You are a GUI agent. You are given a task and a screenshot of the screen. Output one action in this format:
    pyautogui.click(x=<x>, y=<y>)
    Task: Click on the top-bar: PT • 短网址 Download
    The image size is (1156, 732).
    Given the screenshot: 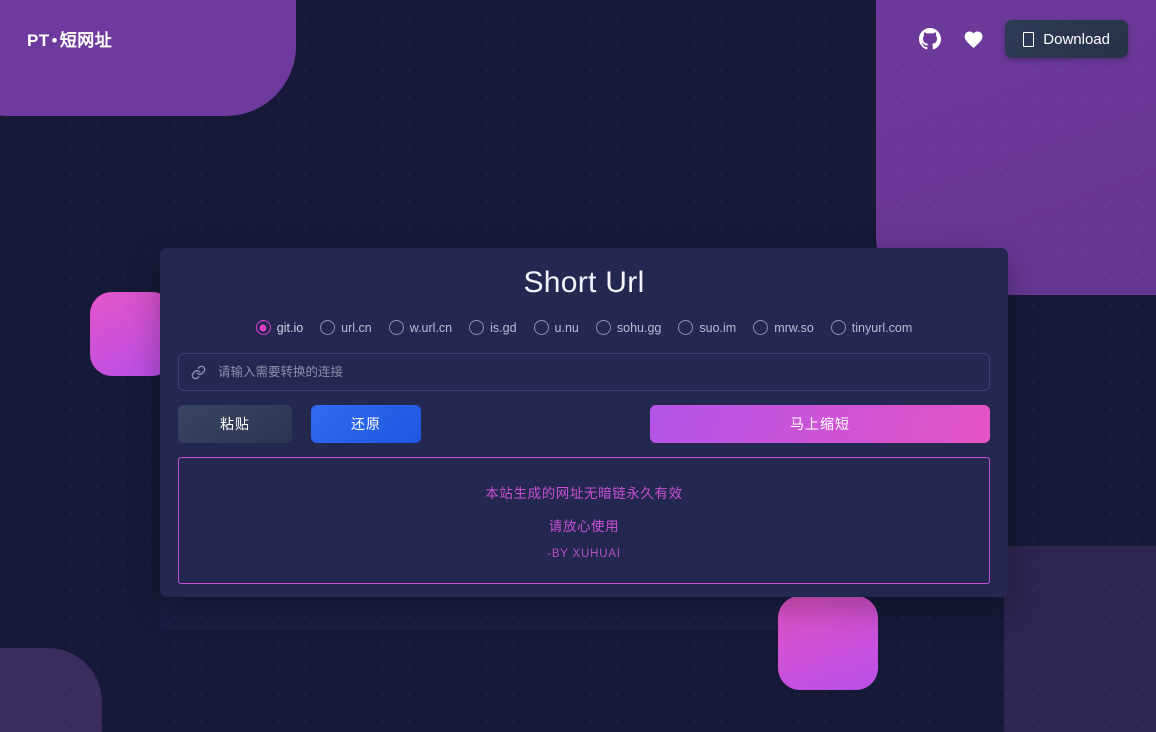 What is the action you would take?
    pyautogui.click(x=578, y=40)
    